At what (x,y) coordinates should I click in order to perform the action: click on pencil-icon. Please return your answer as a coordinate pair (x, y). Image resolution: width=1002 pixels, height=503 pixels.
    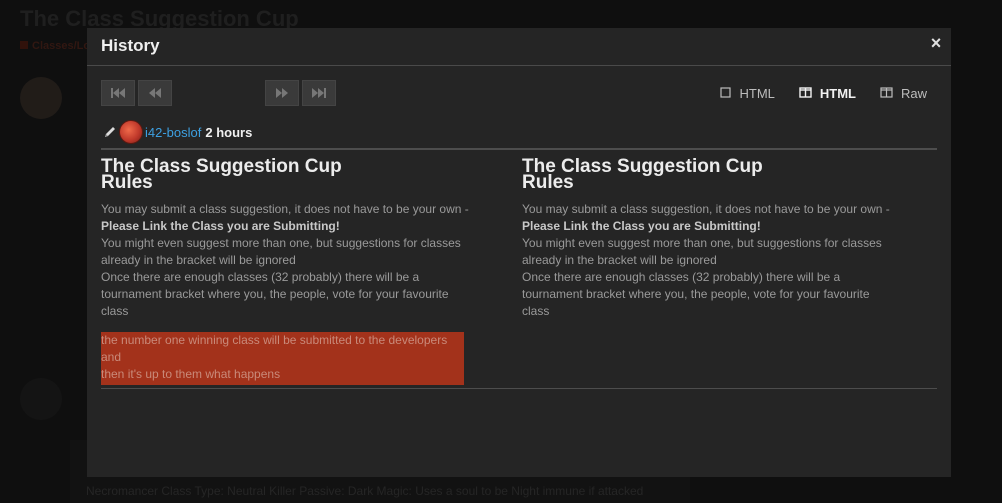
    Looking at the image, I should click on (110, 132).